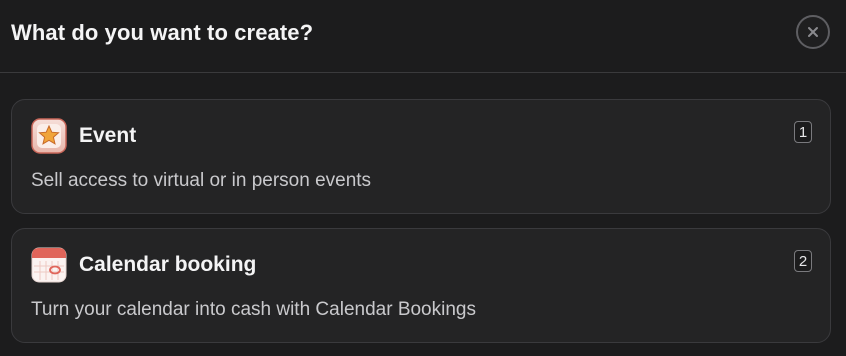 The width and height of the screenshot is (846, 356). I want to click on option-calendar-booking-title: Calendar booking, so click(168, 264).